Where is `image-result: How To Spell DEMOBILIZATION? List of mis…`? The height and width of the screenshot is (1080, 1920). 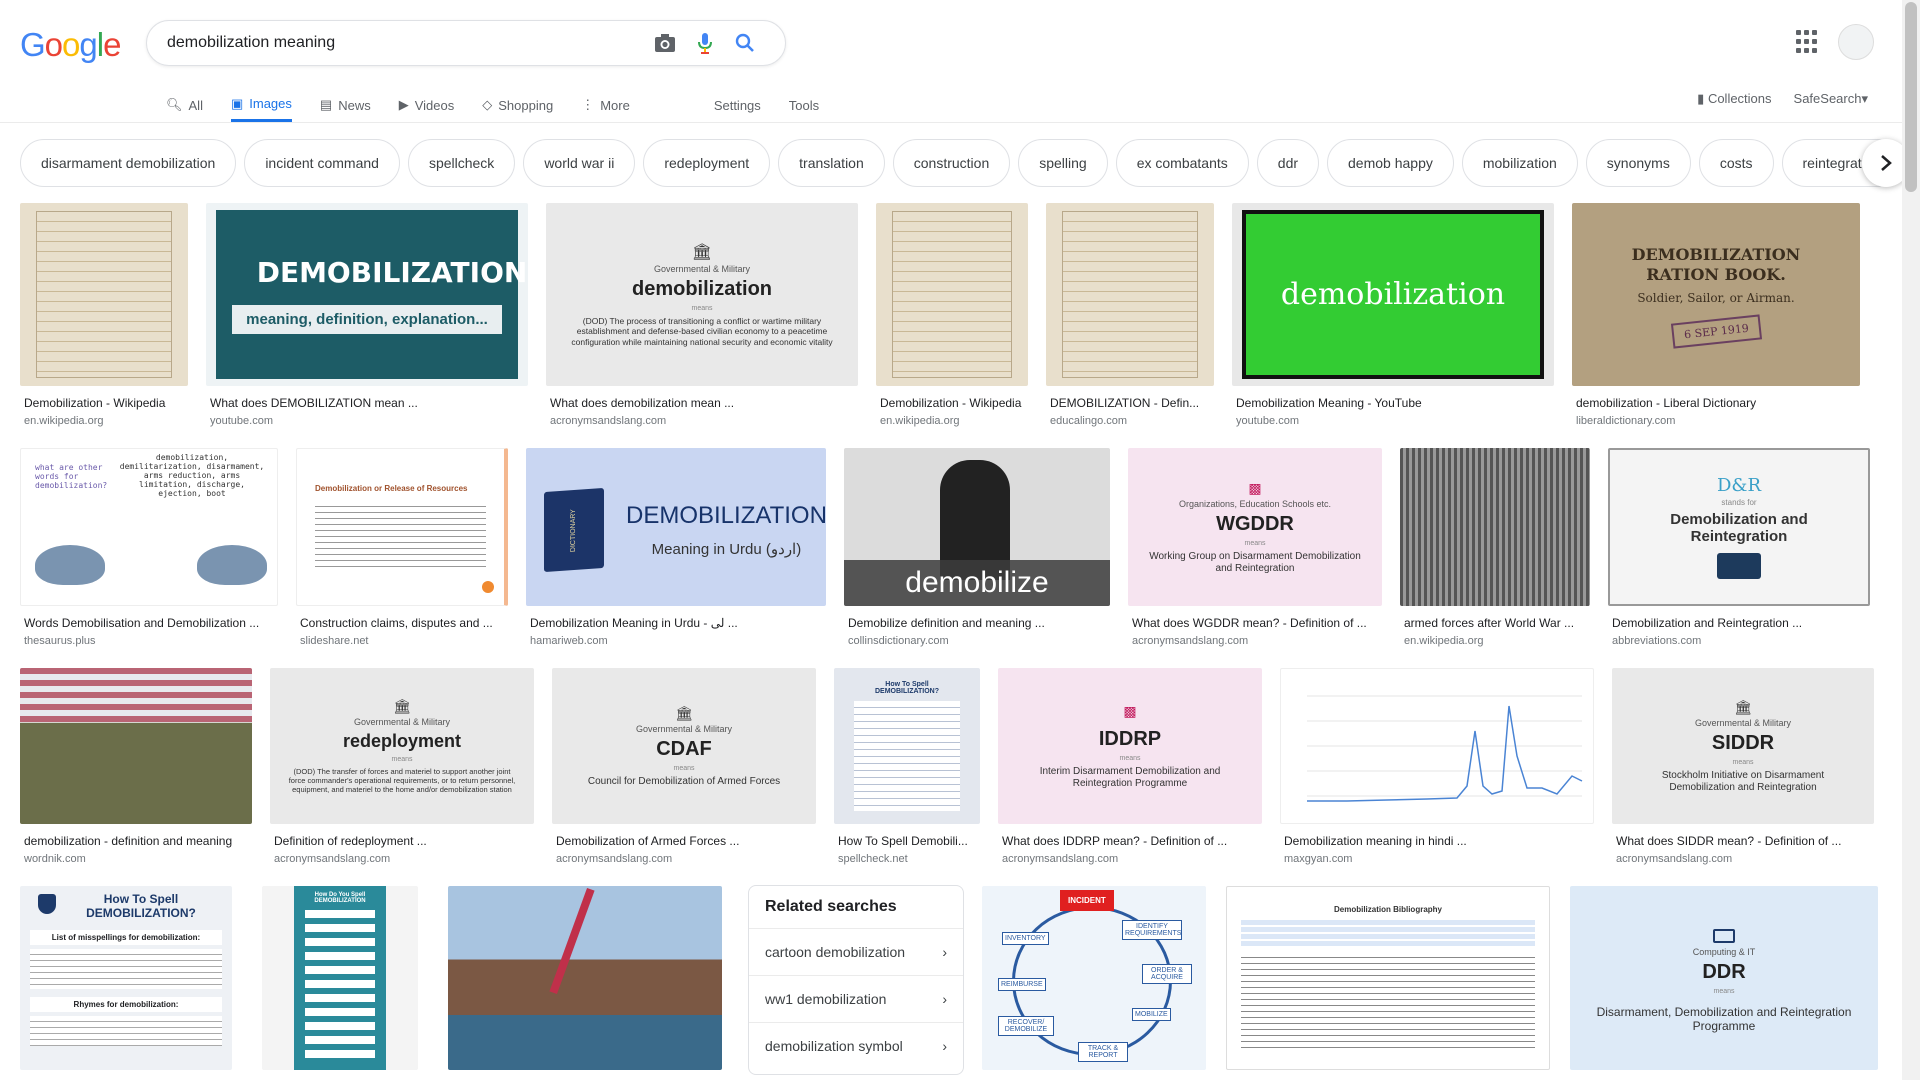 image-result: How To Spell DEMOBILIZATION? List of mis… is located at coordinates (126, 978).